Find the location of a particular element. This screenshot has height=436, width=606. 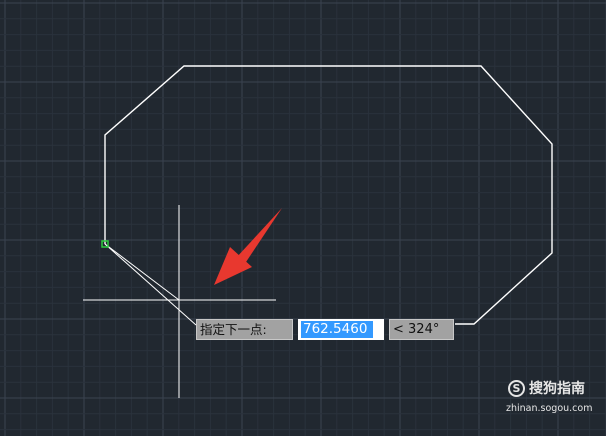

sogou-logo-icon: S is located at coordinates (516, 388).